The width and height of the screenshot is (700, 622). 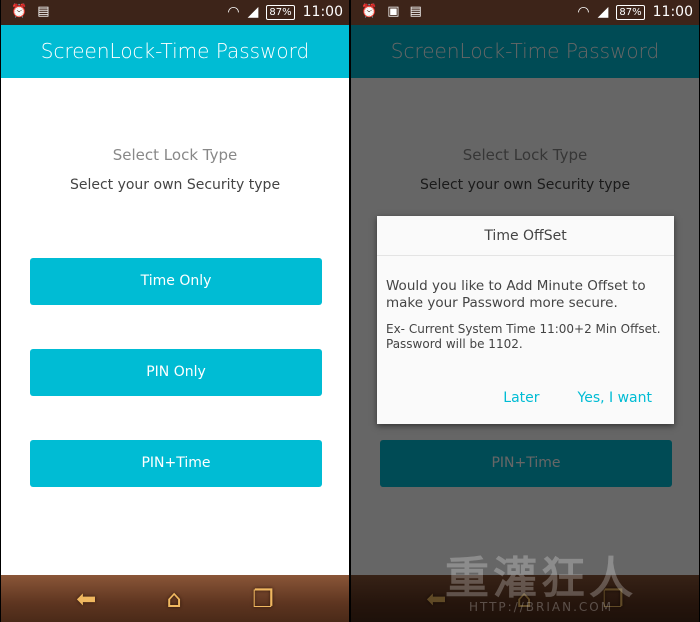 What do you see at coordinates (176, 281) in the screenshot?
I see `time-only-button: Time Only` at bounding box center [176, 281].